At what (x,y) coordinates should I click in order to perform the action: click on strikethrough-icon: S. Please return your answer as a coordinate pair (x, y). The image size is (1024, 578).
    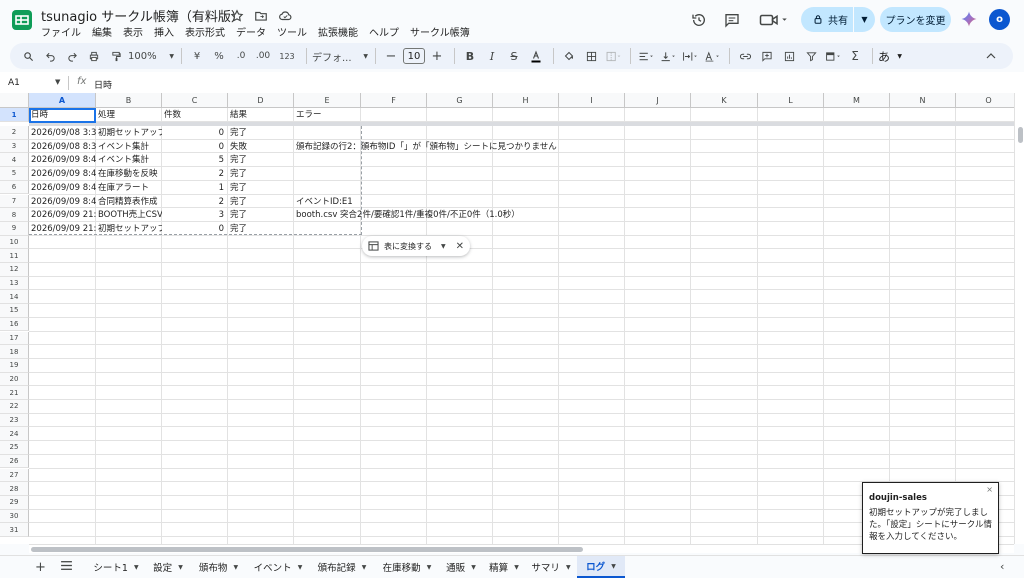
    Looking at the image, I should click on (514, 56).